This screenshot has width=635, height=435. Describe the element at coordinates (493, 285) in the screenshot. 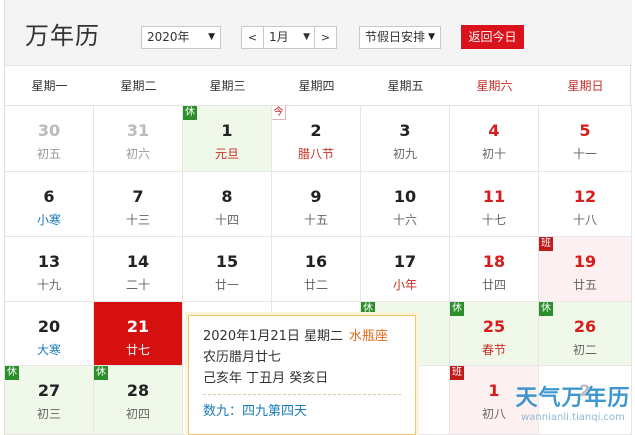

I see `lunar-label: 廿四` at that location.